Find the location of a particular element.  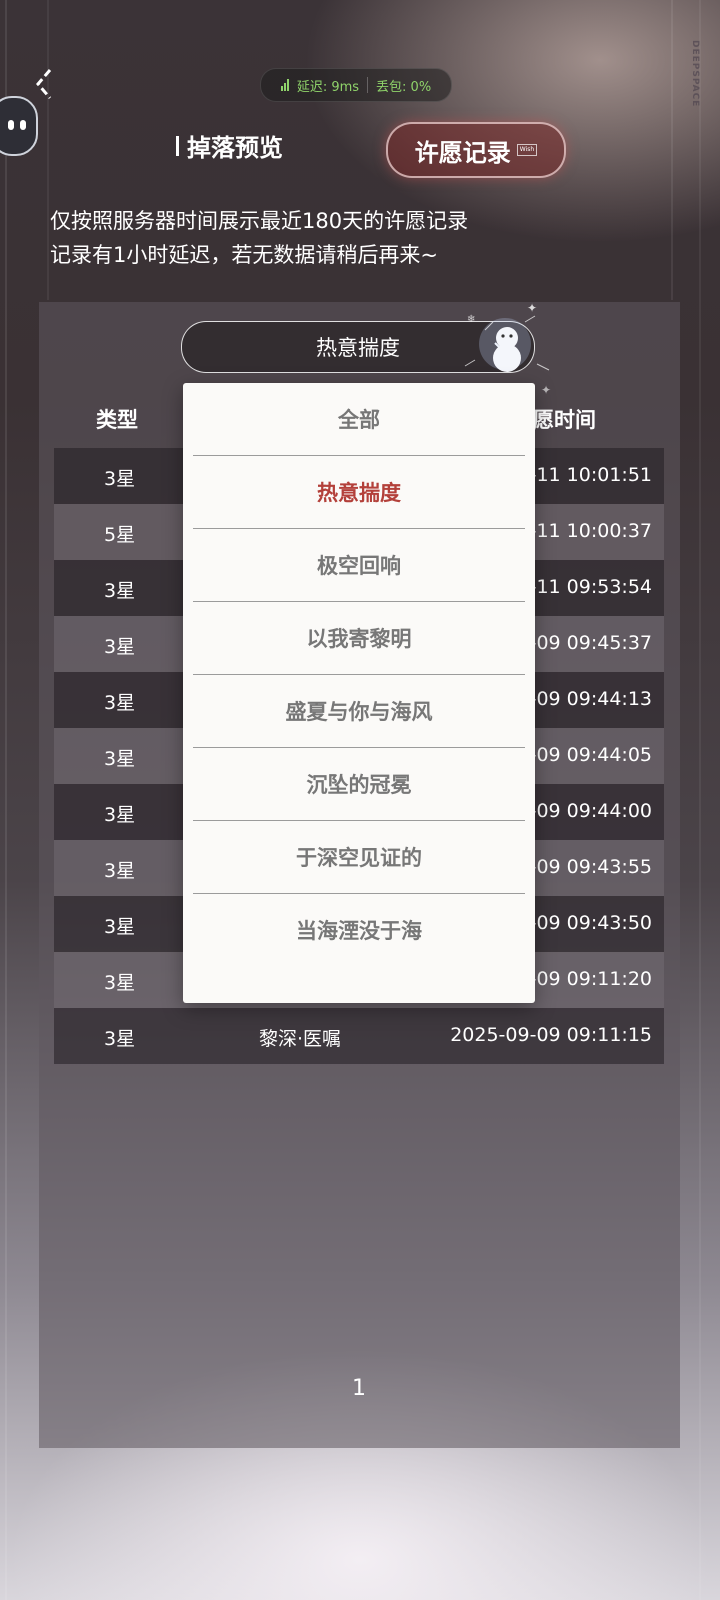

dropdown-option: 盛夏与你与海风 is located at coordinates (359, 711).